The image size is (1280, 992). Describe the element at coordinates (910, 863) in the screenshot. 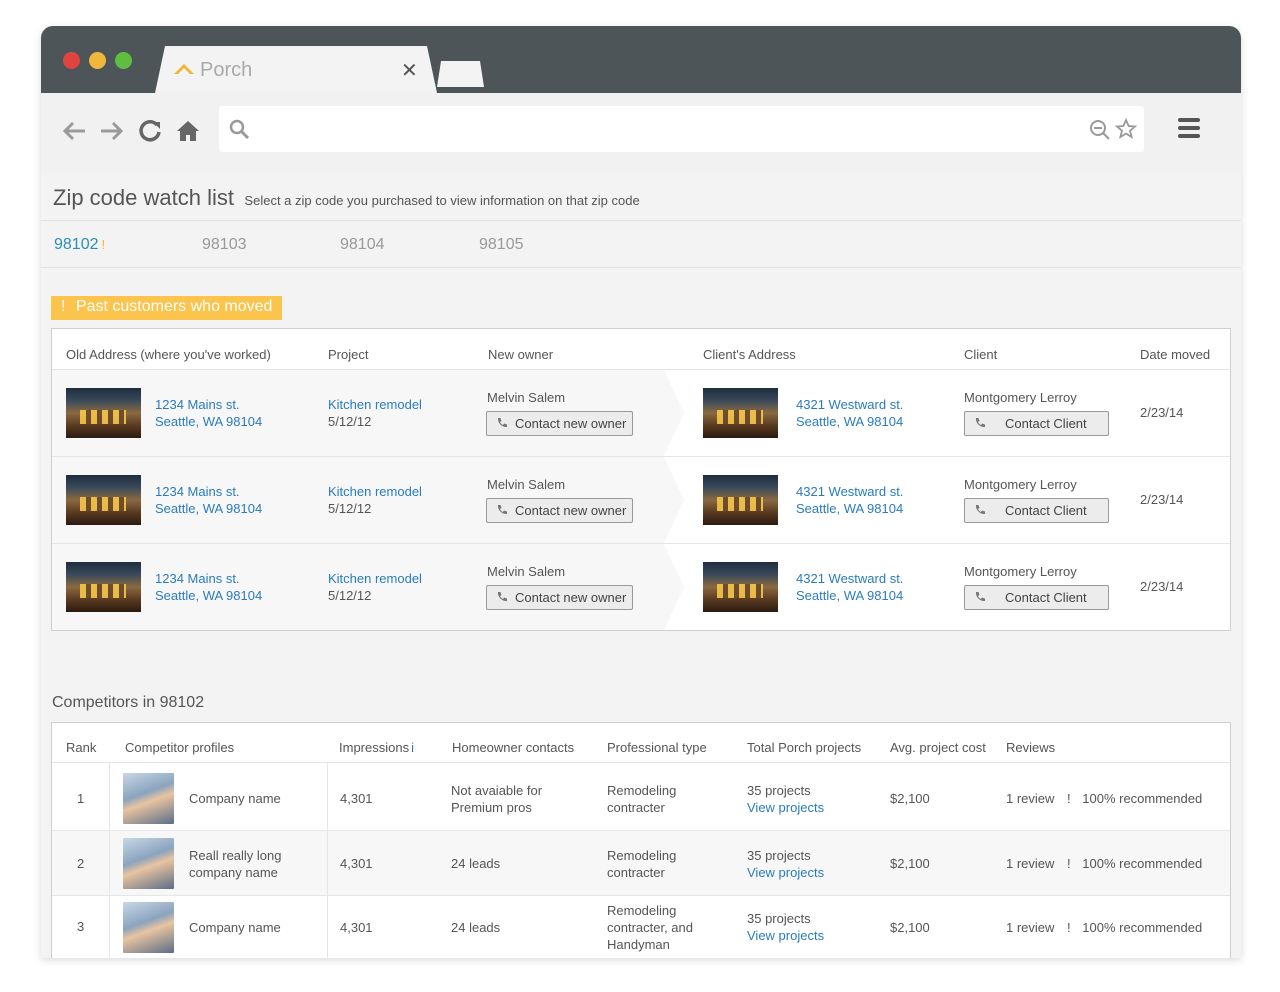

I see `avg-cost: $2,100` at that location.